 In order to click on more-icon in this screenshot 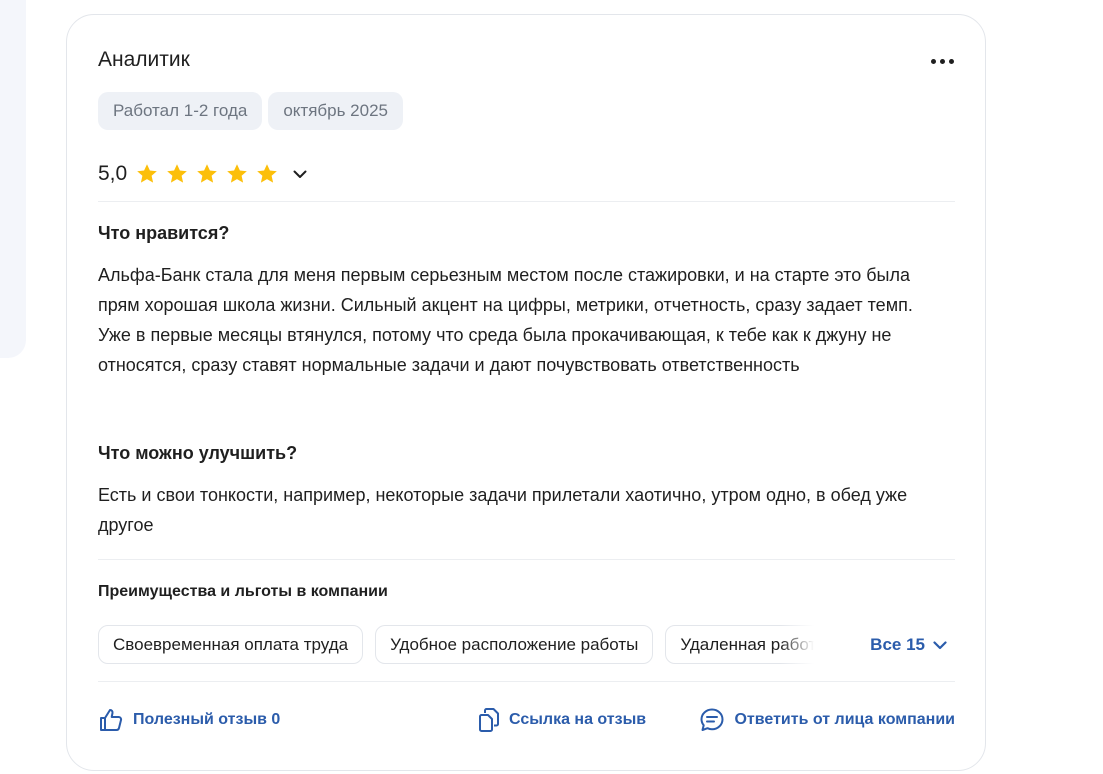, I will do `click(933, 61)`.